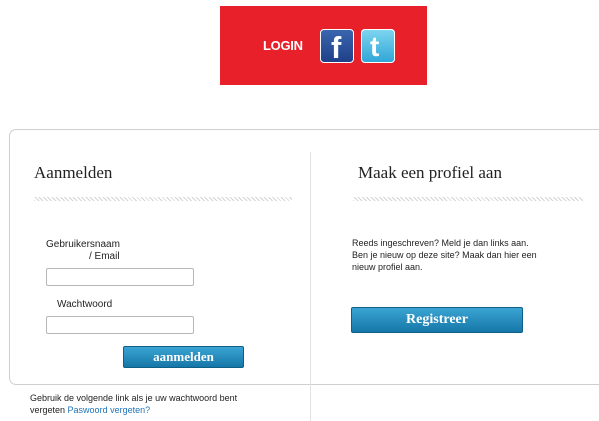 This screenshot has width=599, height=421. I want to click on facebook-glyph: f, so click(336, 47).